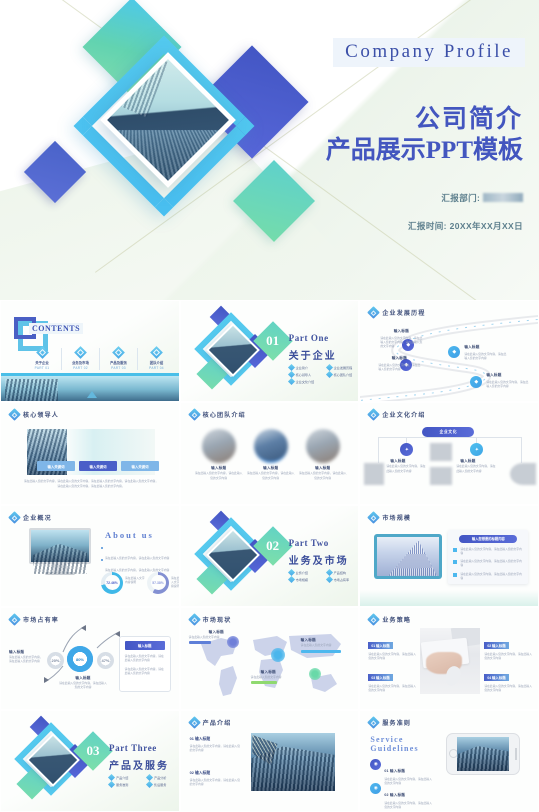 This screenshot has width=539, height=812. I want to click on idea-icon: ✦, so click(477, 450).